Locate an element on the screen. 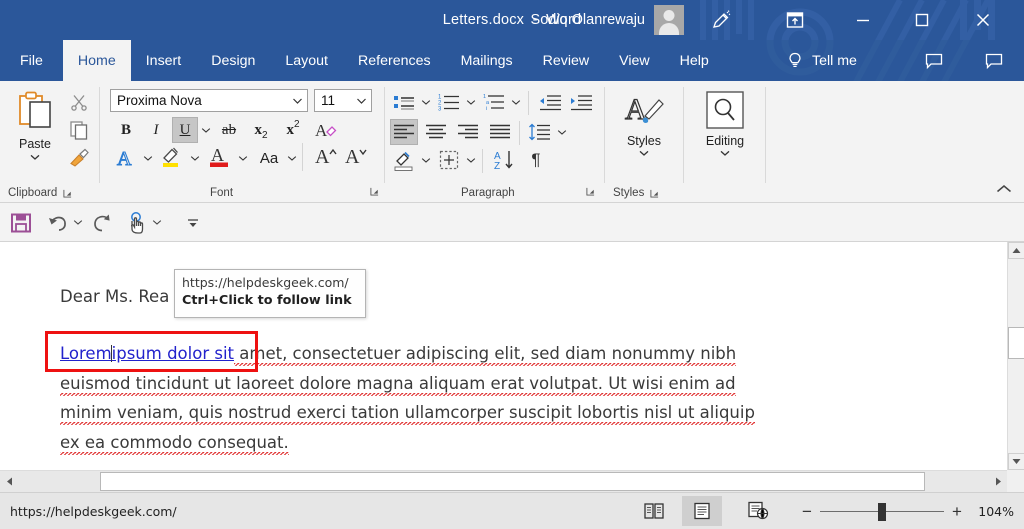 The image size is (1024, 529). text-effects-button: A is located at coordinates (126, 158).